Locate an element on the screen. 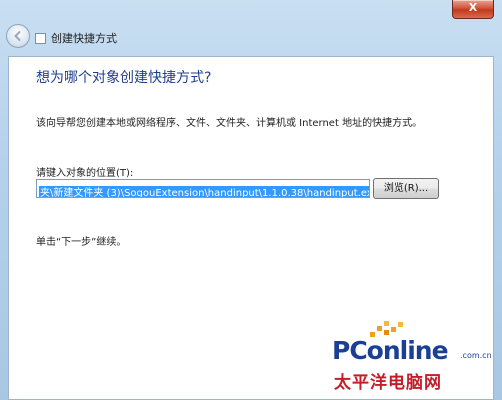 This screenshot has height=400, width=502. shortcut-icon is located at coordinates (40, 38).